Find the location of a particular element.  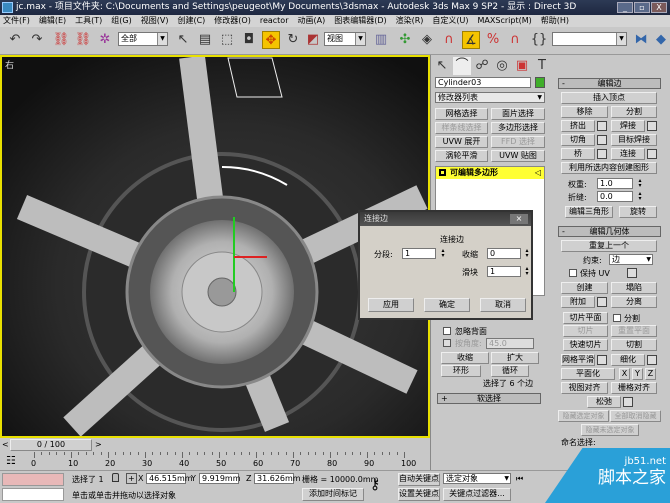

menu-reactor: reactor is located at coordinates (274, 21).